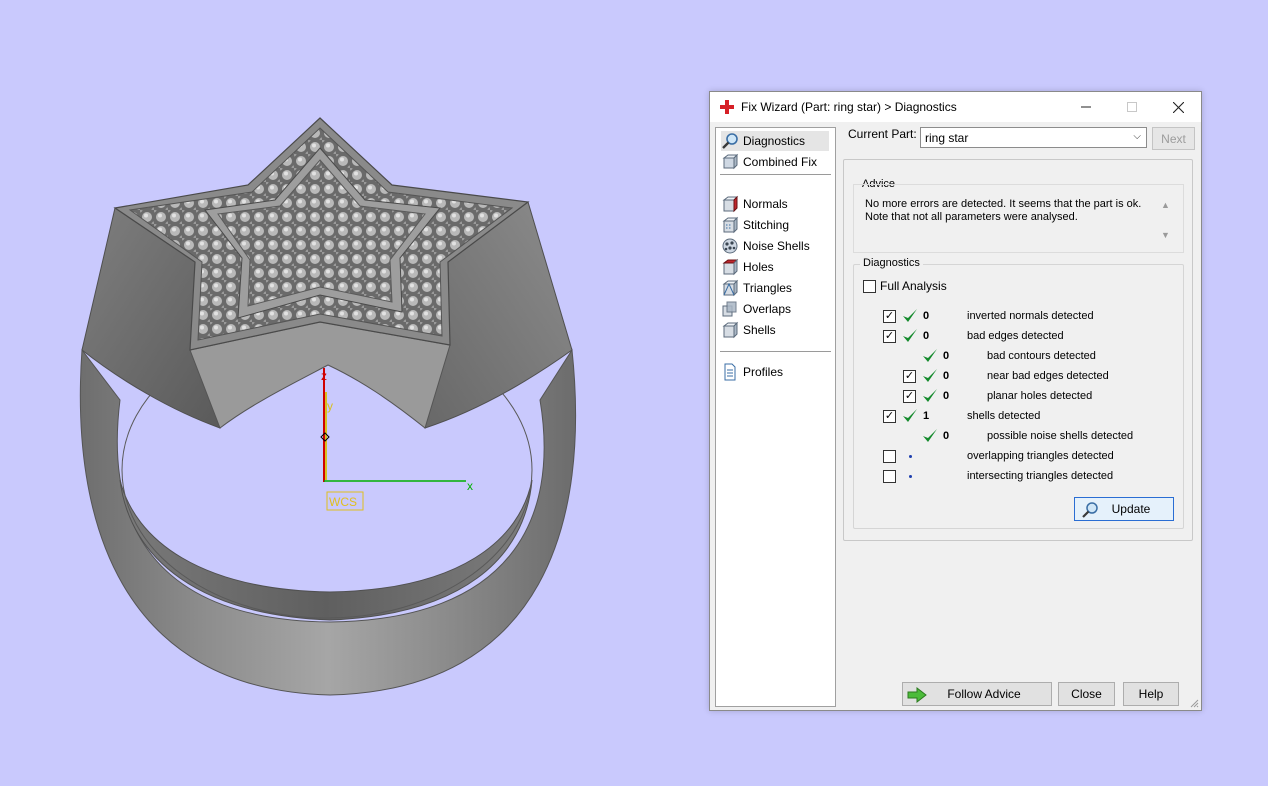  Describe the element at coordinates (1131, 509) in the screenshot. I see `update-label: Update` at that location.